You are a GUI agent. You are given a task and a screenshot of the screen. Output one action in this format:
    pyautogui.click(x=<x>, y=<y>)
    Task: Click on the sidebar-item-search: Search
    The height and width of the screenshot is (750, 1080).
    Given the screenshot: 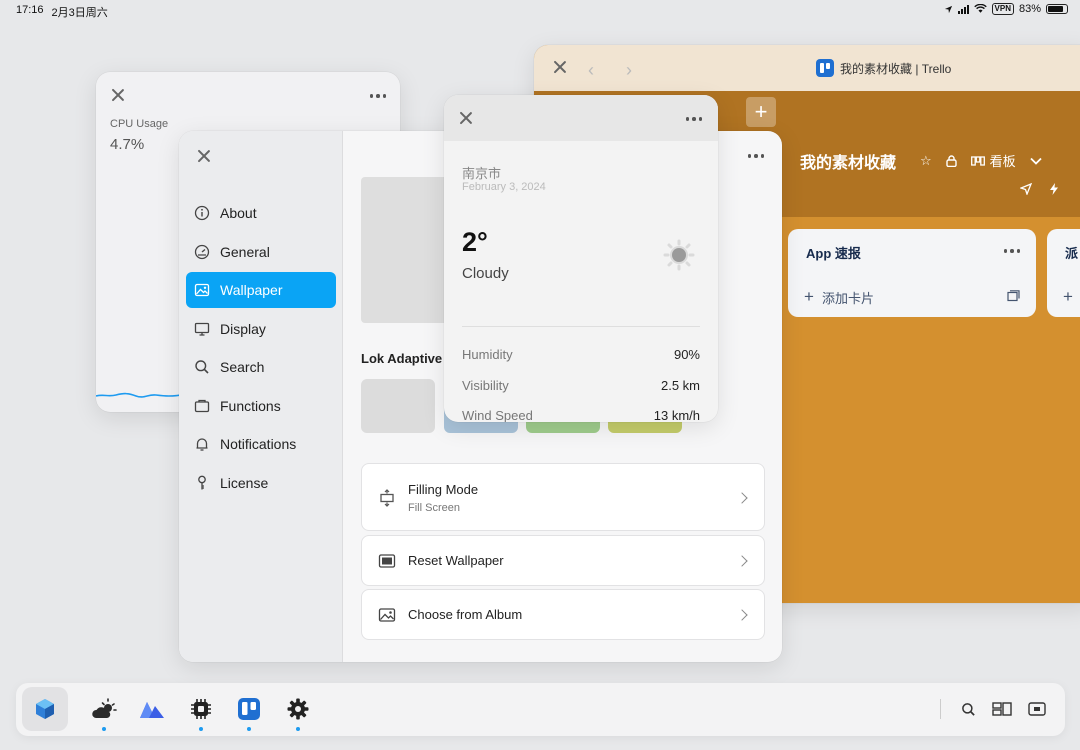 What is the action you would take?
    pyautogui.click(x=261, y=367)
    